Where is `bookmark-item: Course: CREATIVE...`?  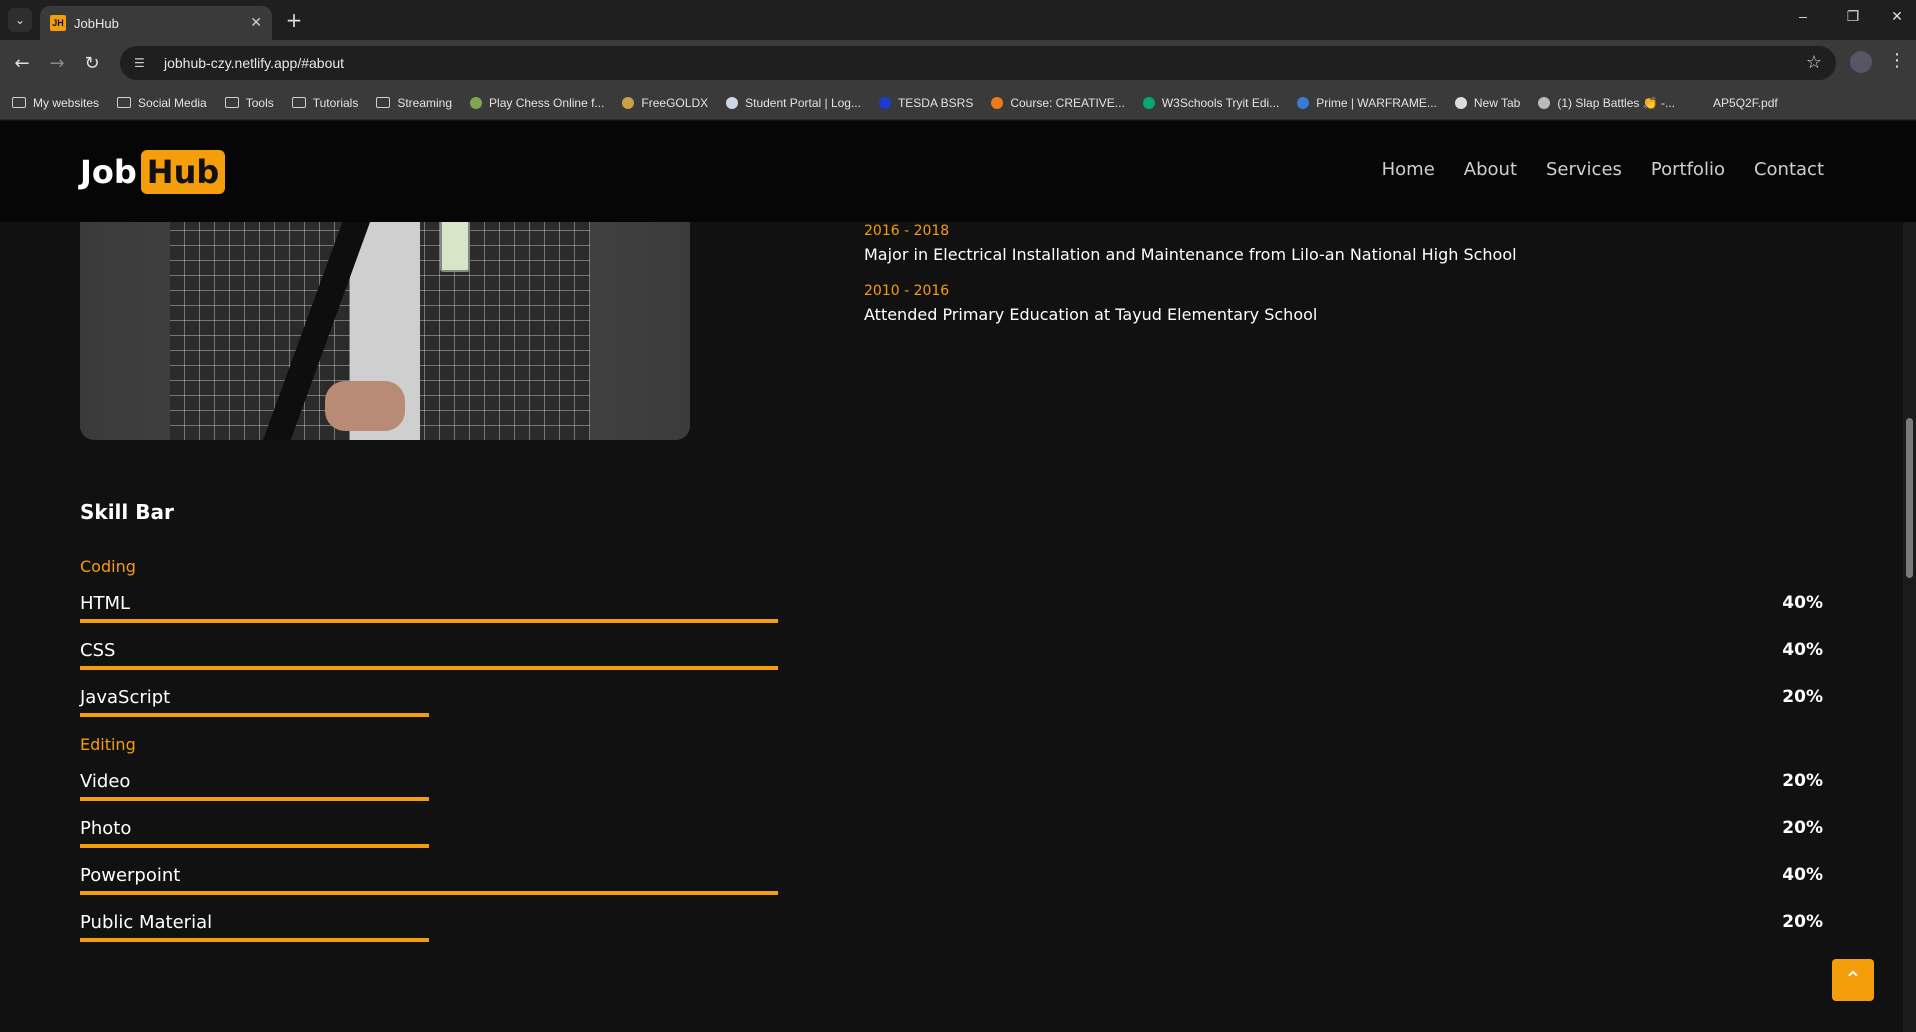 bookmark-item: Course: CREATIVE... is located at coordinates (1058, 102).